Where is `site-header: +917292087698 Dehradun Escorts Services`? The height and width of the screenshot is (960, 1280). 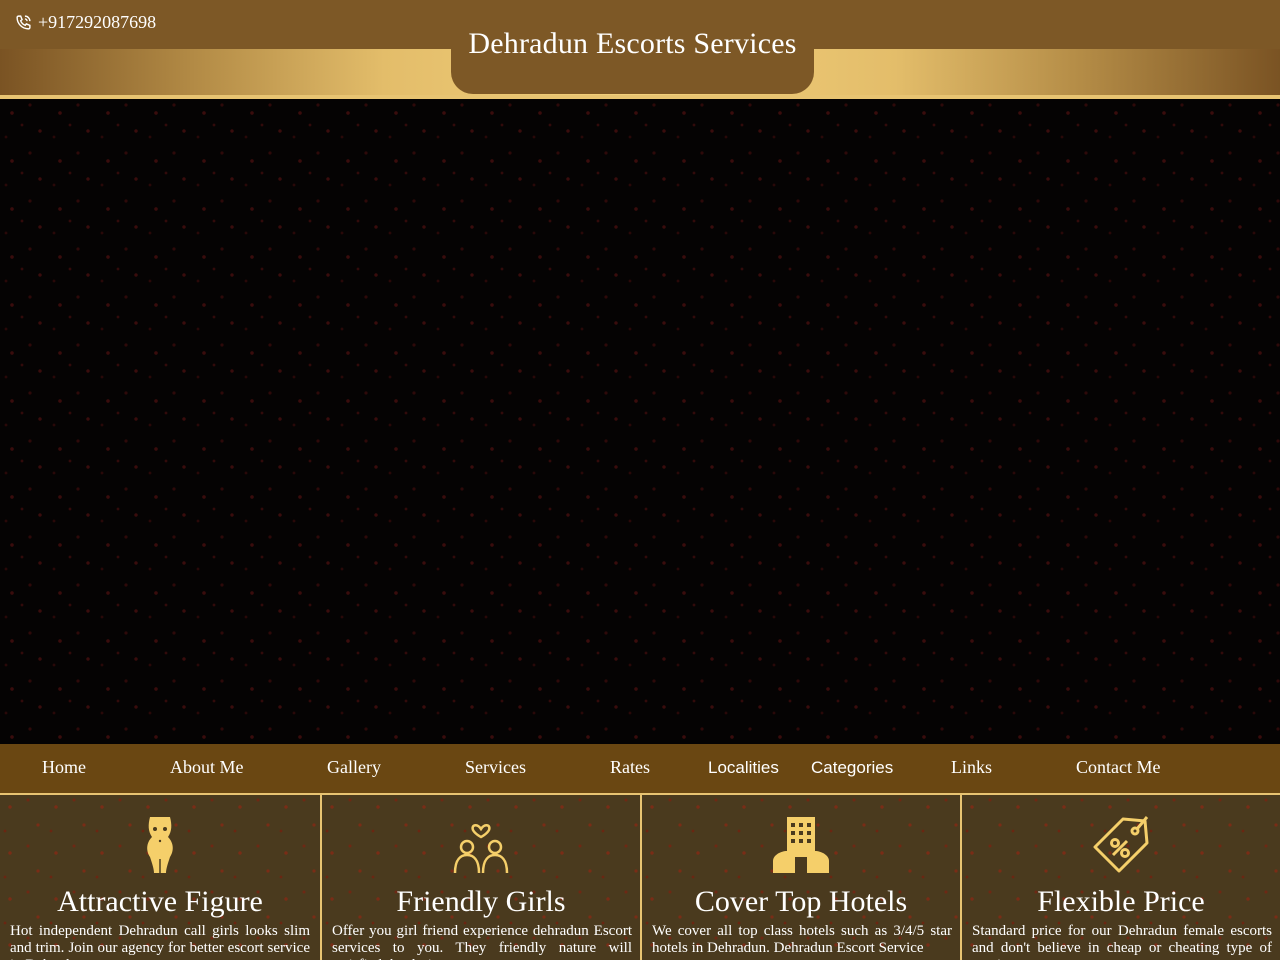
site-header: +917292087698 Dehradun Escorts Services is located at coordinates (640, 49).